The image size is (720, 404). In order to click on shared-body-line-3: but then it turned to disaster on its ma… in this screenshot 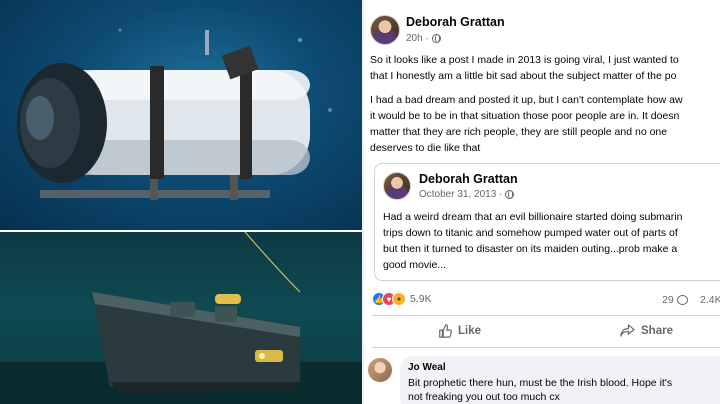, I will do `click(530, 249)`.